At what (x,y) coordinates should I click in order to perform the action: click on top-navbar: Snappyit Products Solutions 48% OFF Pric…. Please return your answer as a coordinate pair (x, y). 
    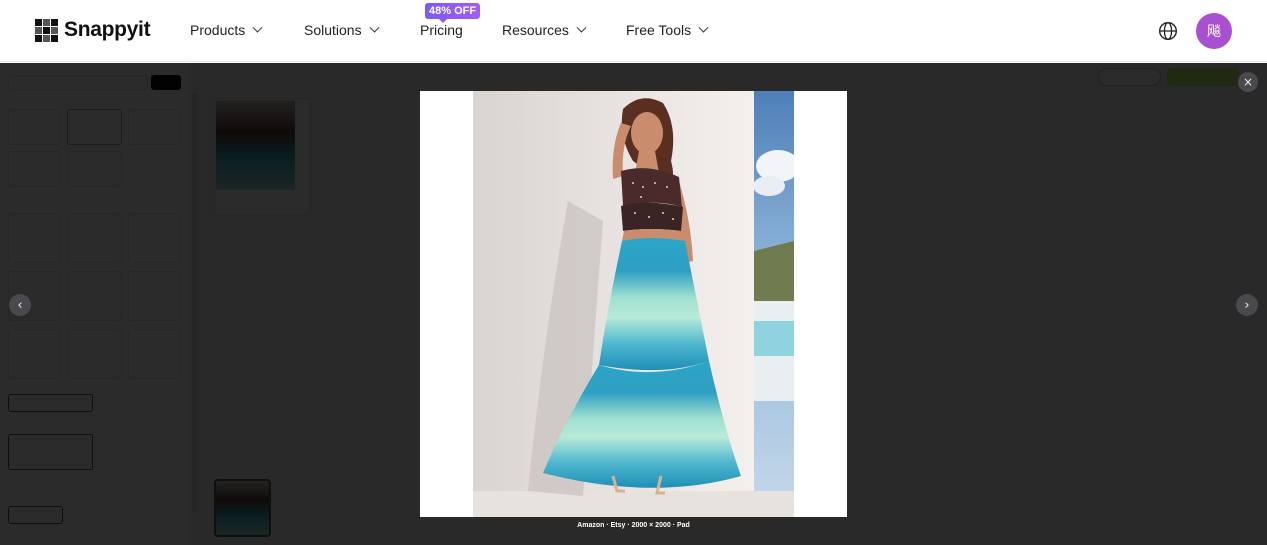
    Looking at the image, I should click on (633, 31).